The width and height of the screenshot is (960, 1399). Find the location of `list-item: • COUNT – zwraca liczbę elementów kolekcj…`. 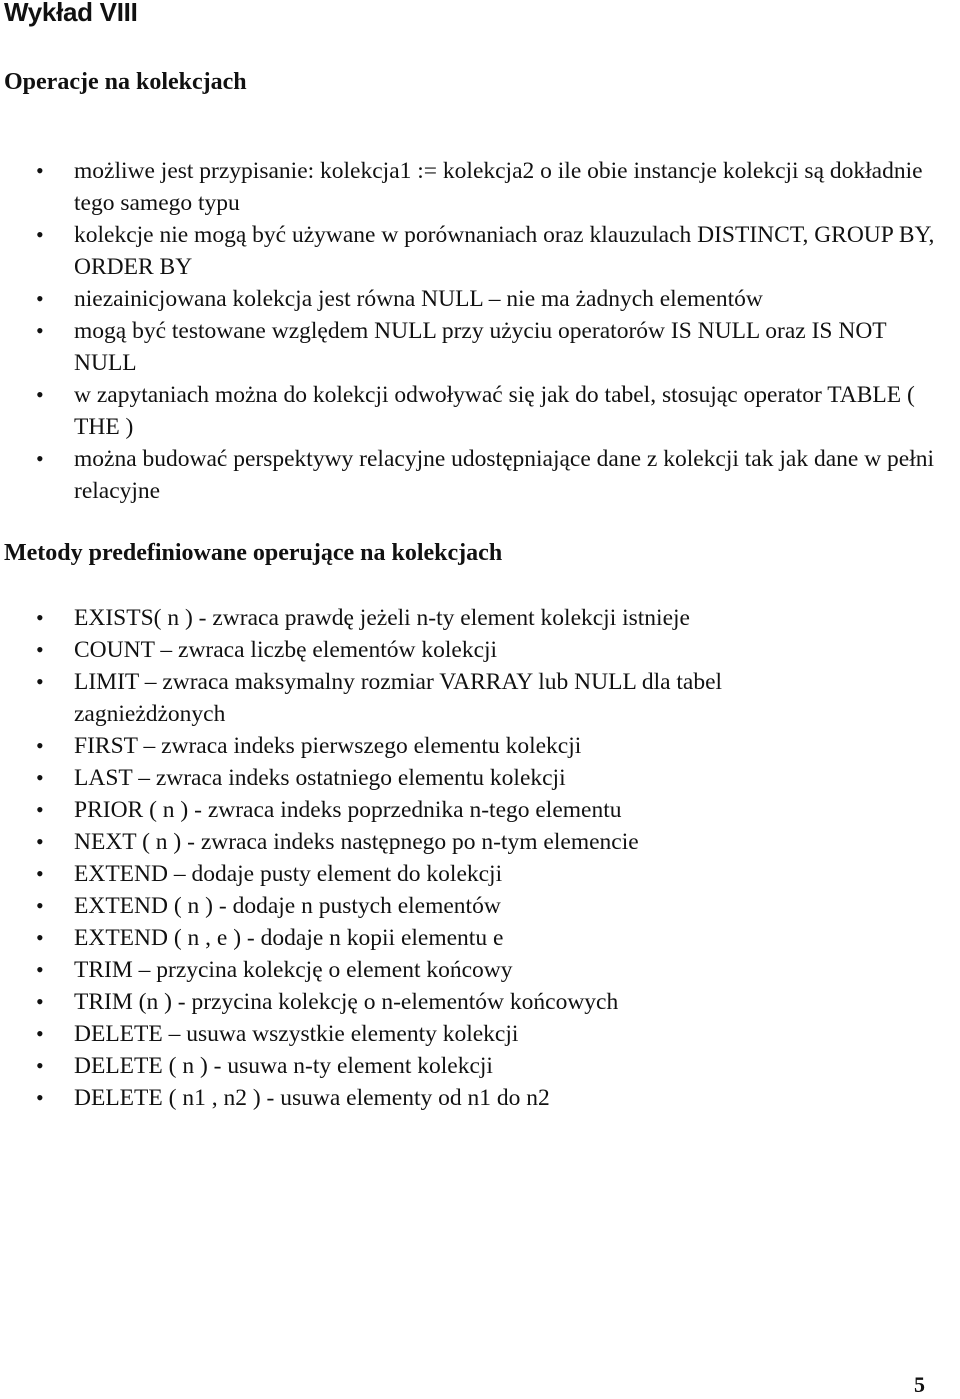

list-item: • COUNT – zwraca liczbę elementów kolekcj… is located at coordinates (477, 650).